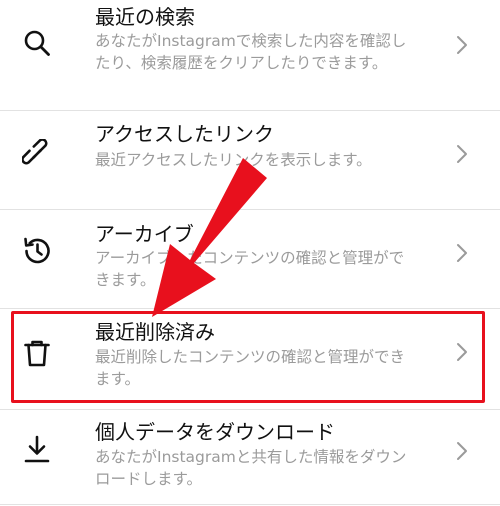 The image size is (500, 506). What do you see at coordinates (251, 468) in the screenshot?
I see `menu-item-description: あなたがInstagramと共有した情報をダウンロードします。` at bounding box center [251, 468].